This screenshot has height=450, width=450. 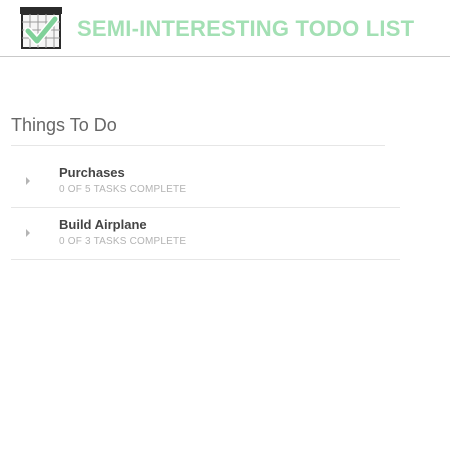 What do you see at coordinates (198, 130) in the screenshot?
I see `section-title: Things To Do` at bounding box center [198, 130].